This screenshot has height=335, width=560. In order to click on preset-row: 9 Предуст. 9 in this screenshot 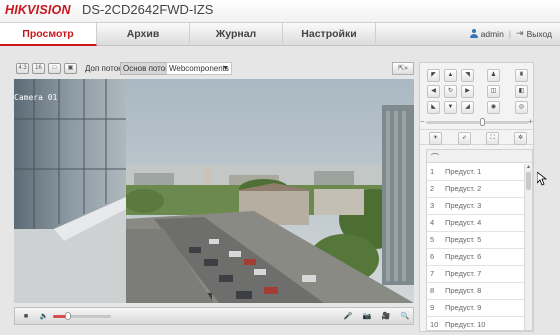, I will do `click(476, 308)`.